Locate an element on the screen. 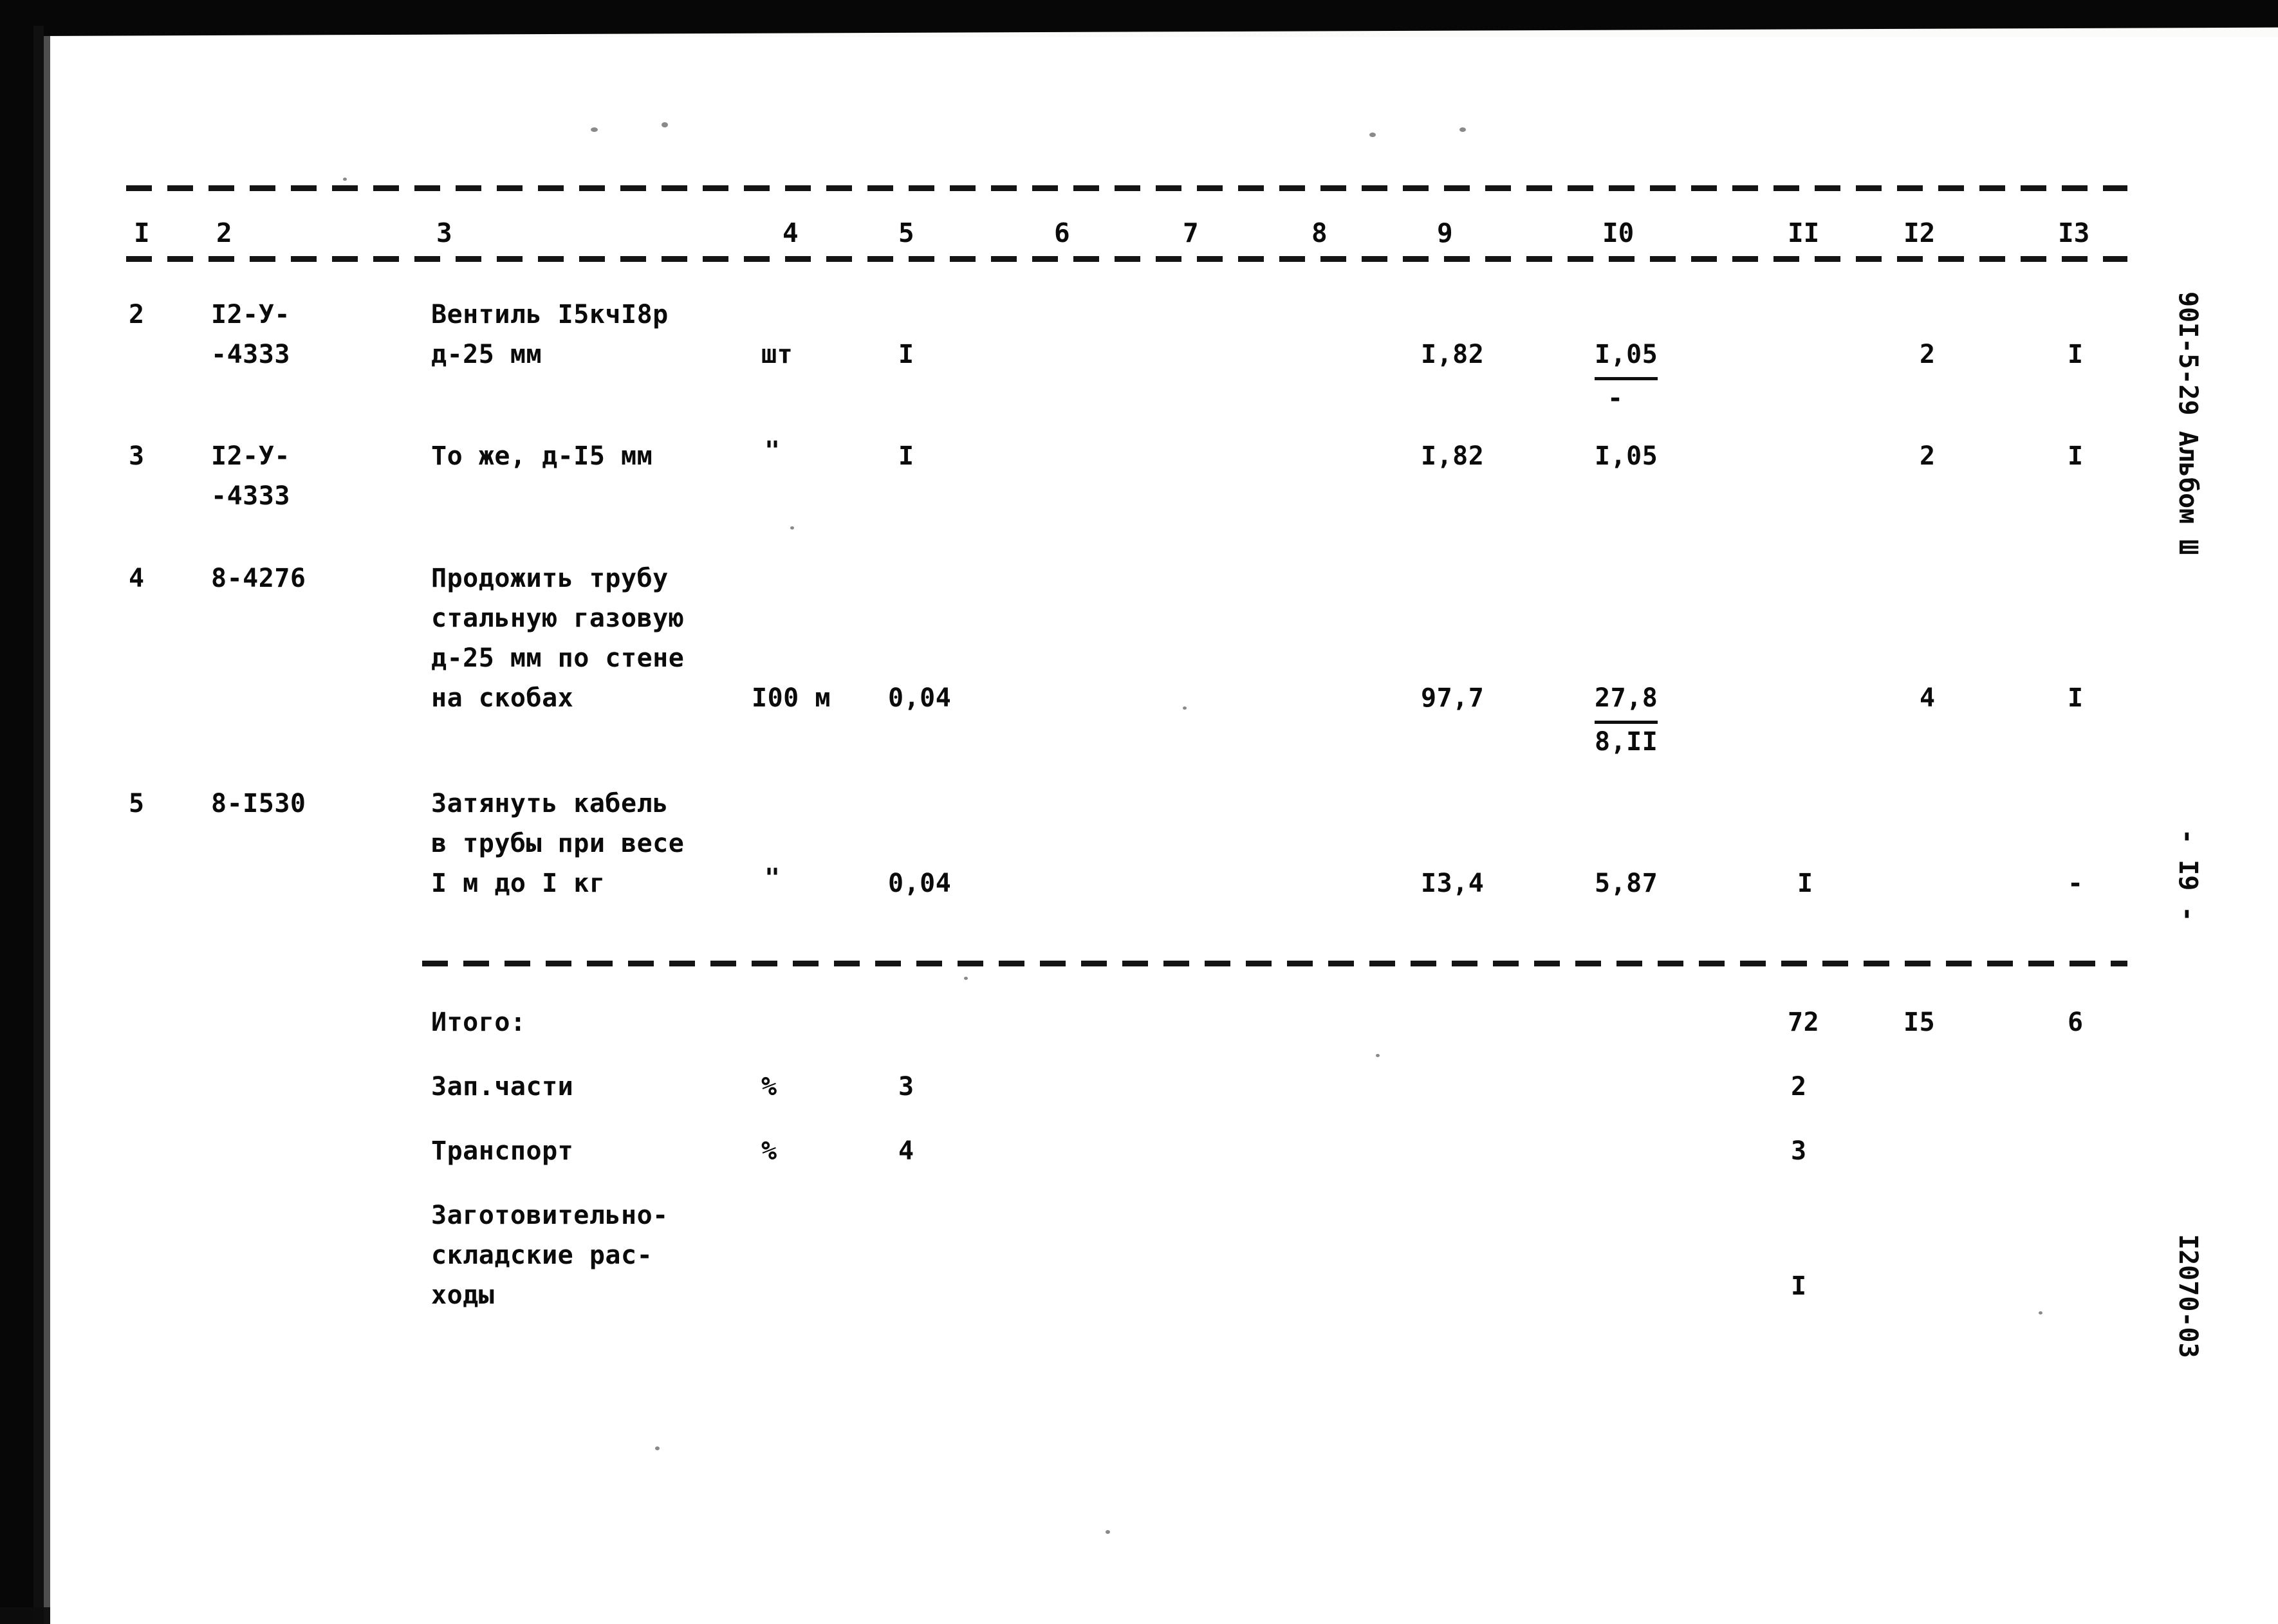 This screenshot has width=2278, height=1624. col-header-2: 2 is located at coordinates (224, 233).